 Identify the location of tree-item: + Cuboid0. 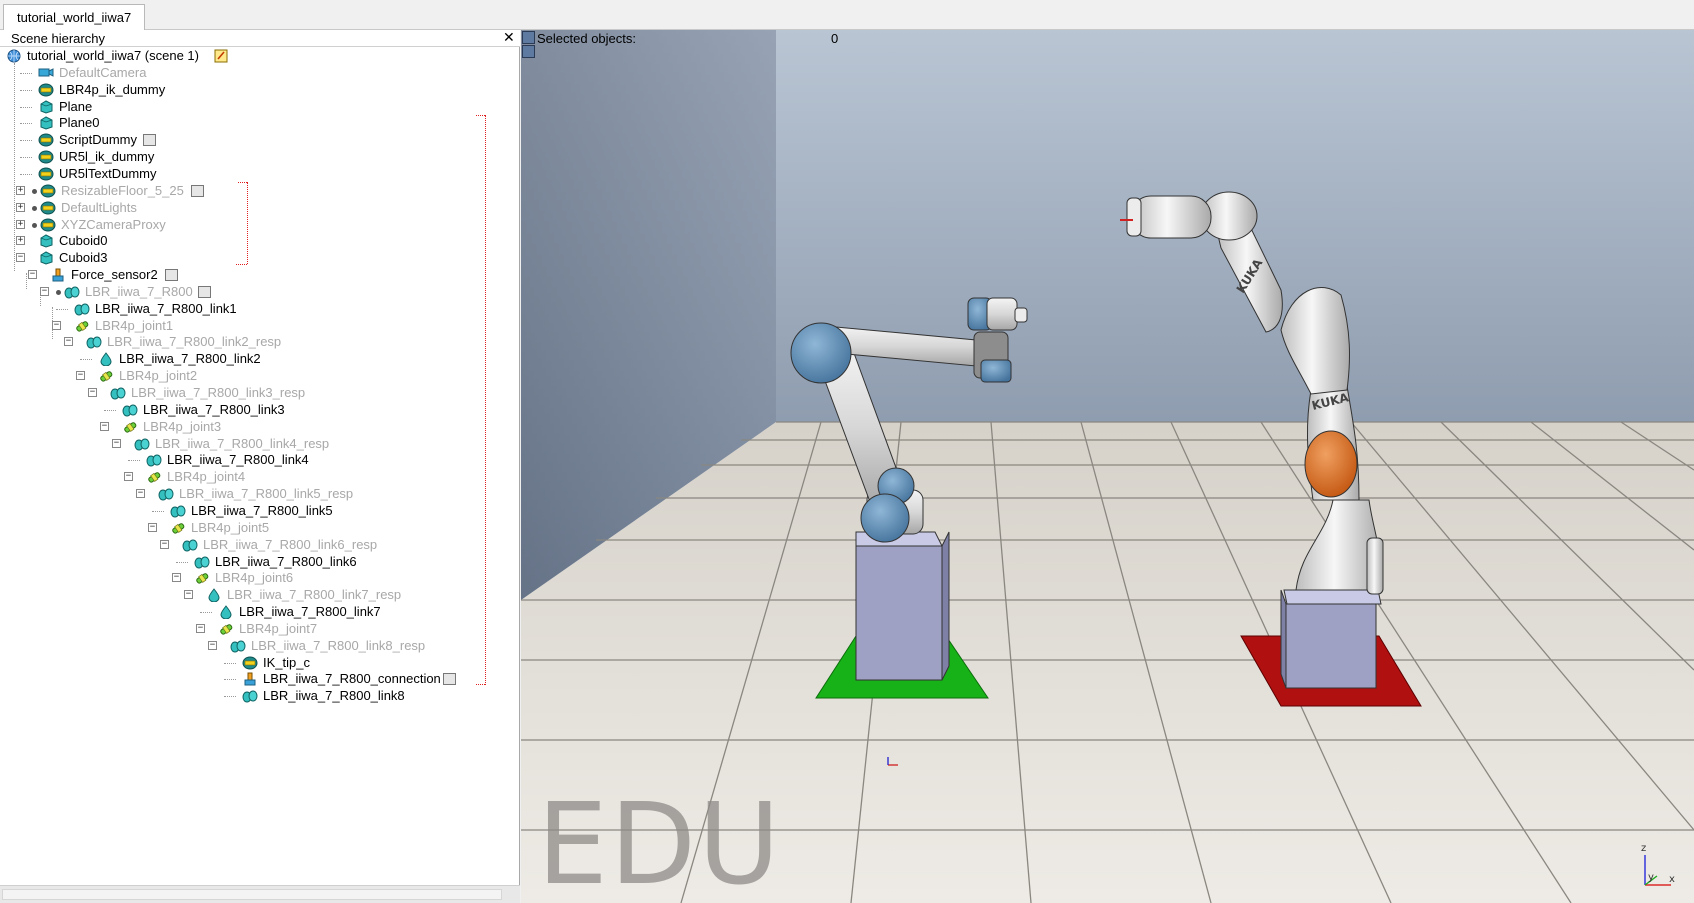
(260, 241).